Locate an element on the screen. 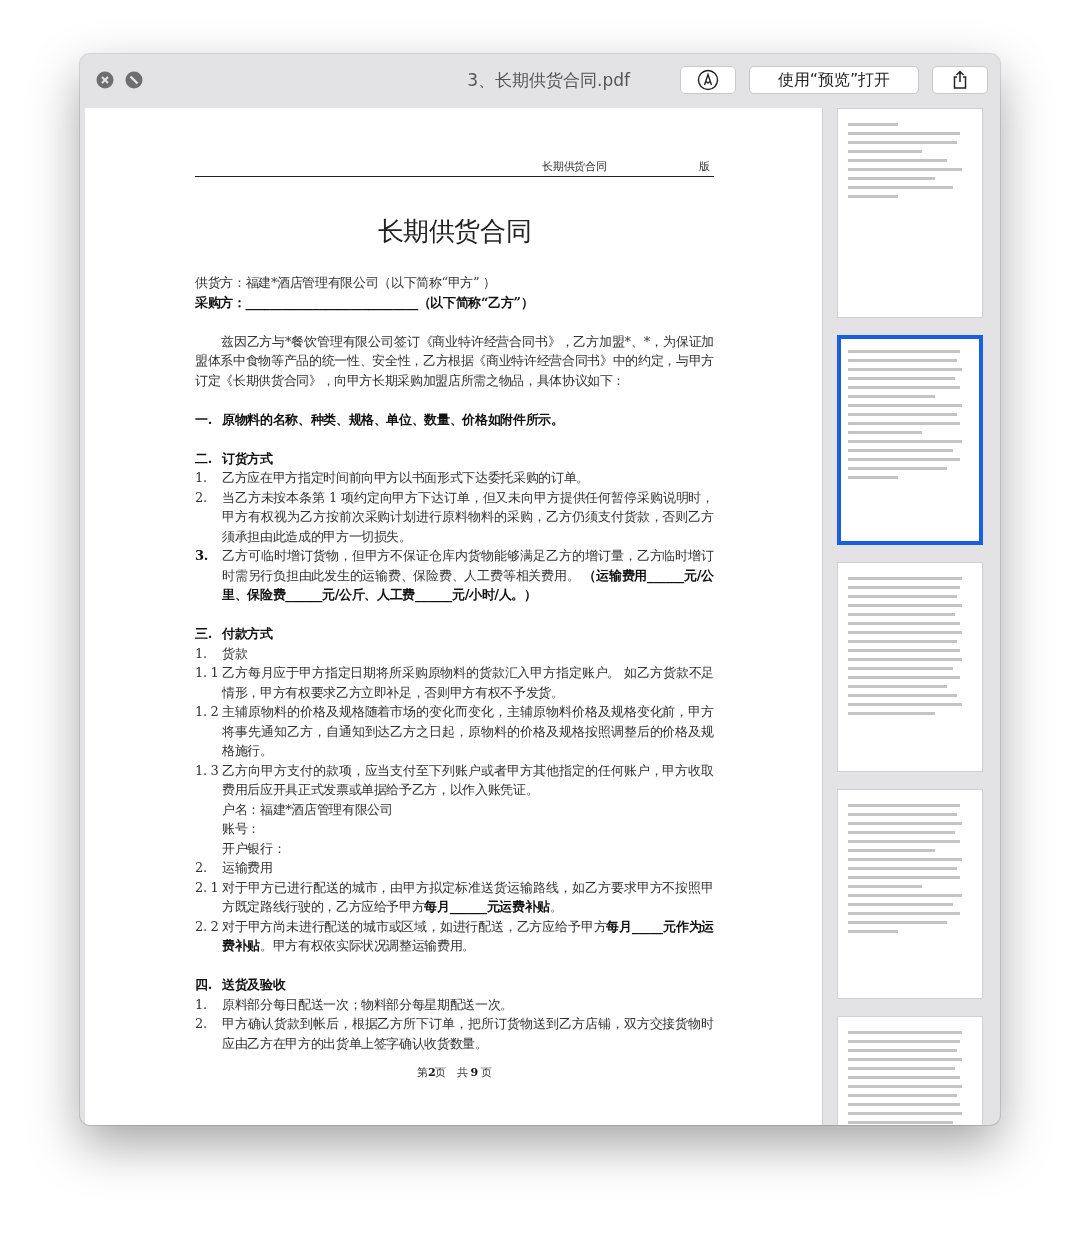  party-line: 供货方：福建*酒店管理有限公司（以下简称“甲方” ） is located at coordinates (346, 283).